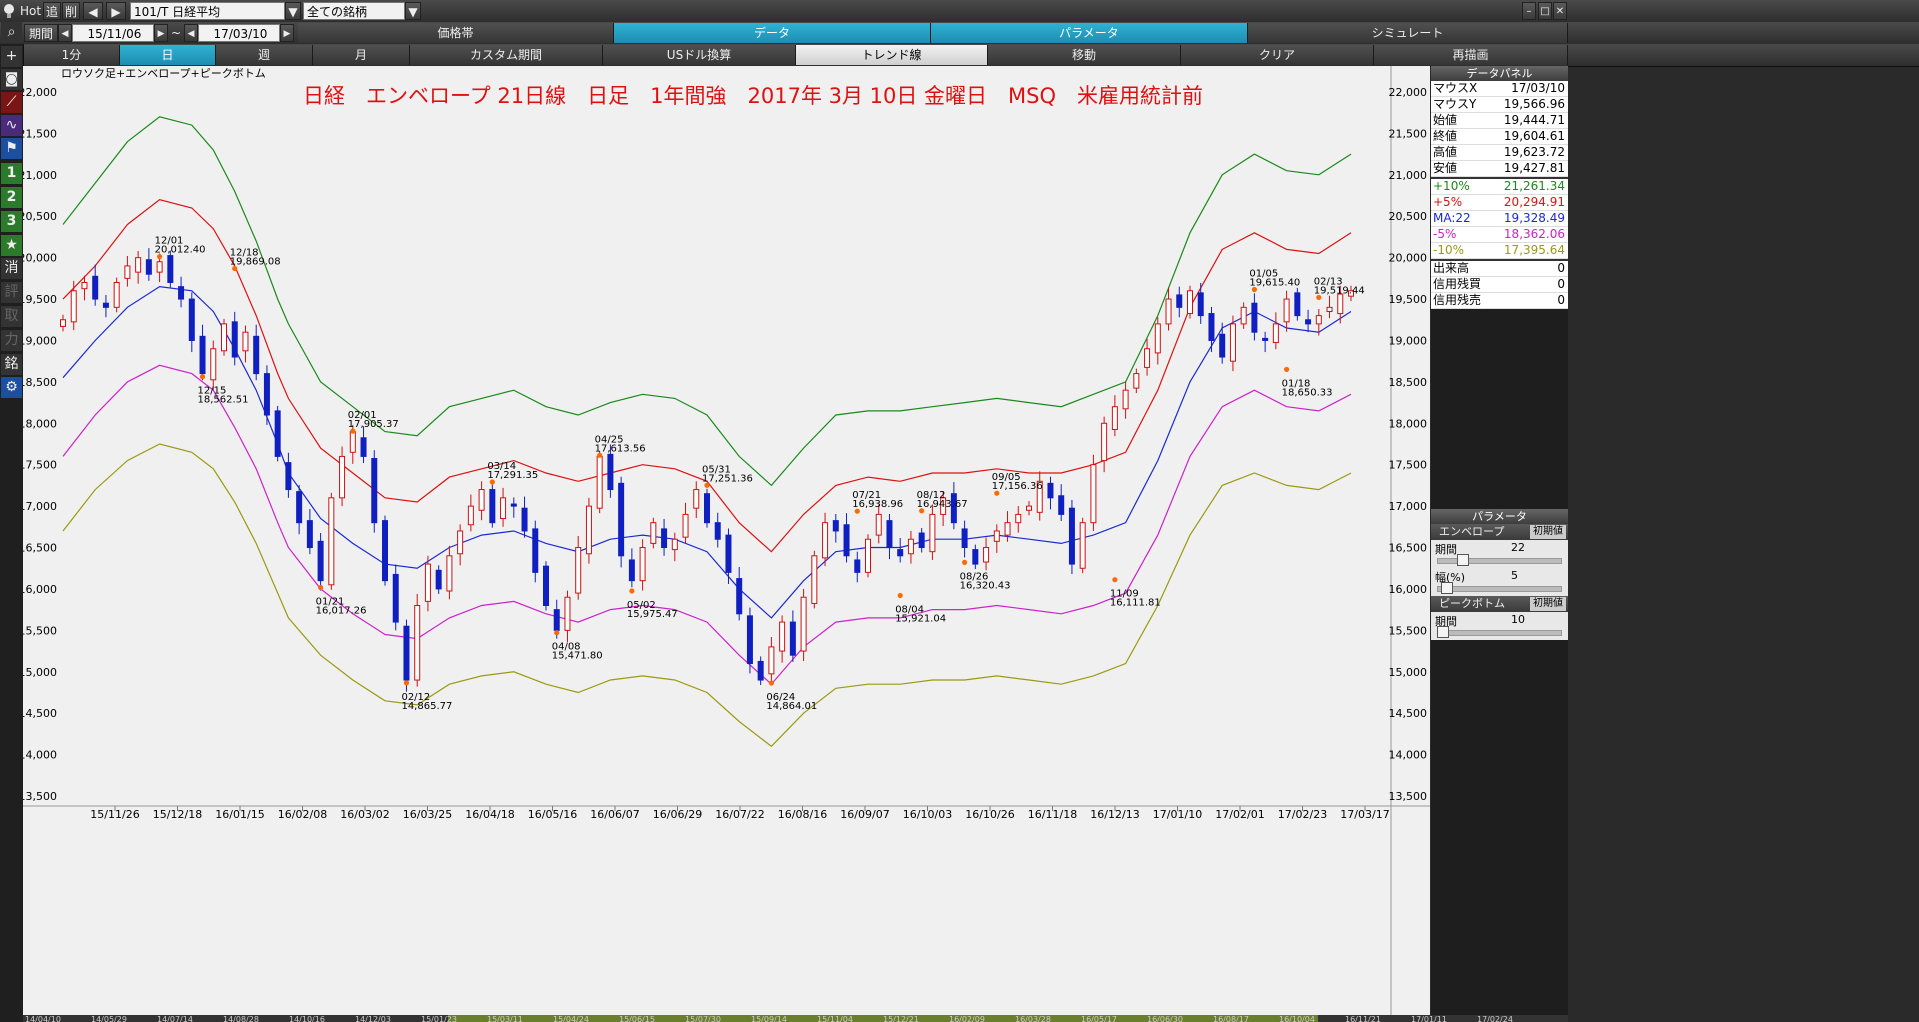 This screenshot has width=1919, height=1022. I want to click on filter-dropdown-button: ▼, so click(413, 11).